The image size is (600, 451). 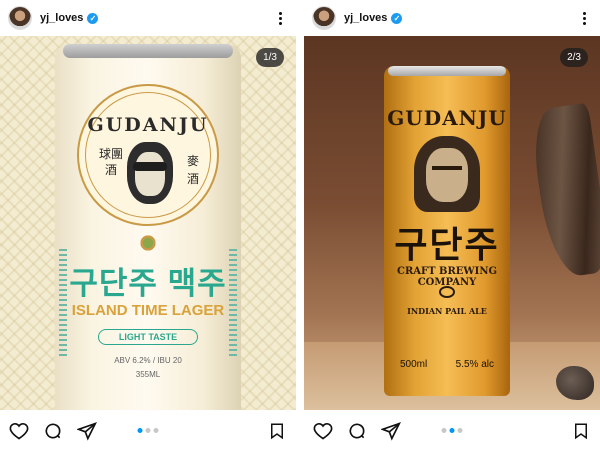 What do you see at coordinates (447, 244) in the screenshot?
I see `korean-title: 구단주` at bounding box center [447, 244].